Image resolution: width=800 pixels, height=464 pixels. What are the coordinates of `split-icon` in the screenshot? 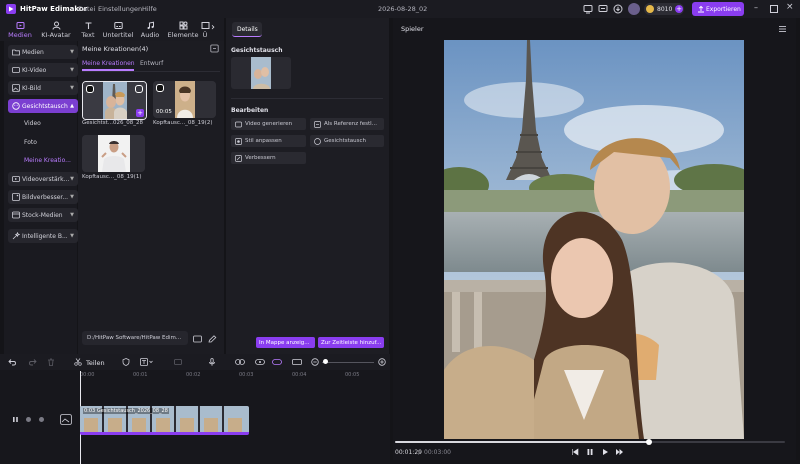 It's located at (78, 362).